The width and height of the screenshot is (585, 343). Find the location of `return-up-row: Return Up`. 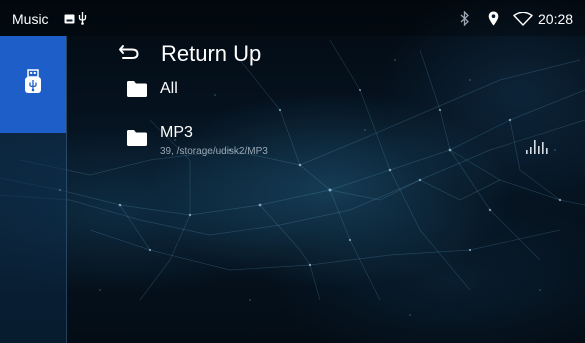

return-up-row: Return Up is located at coordinates (250, 53).